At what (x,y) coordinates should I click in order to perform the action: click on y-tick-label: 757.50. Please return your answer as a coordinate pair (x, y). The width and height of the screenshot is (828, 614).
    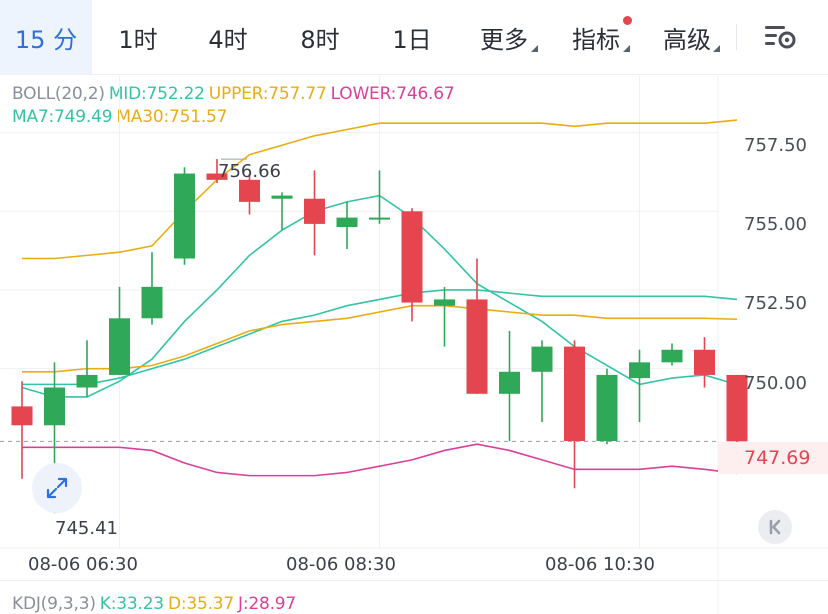
    Looking at the image, I should click on (775, 145).